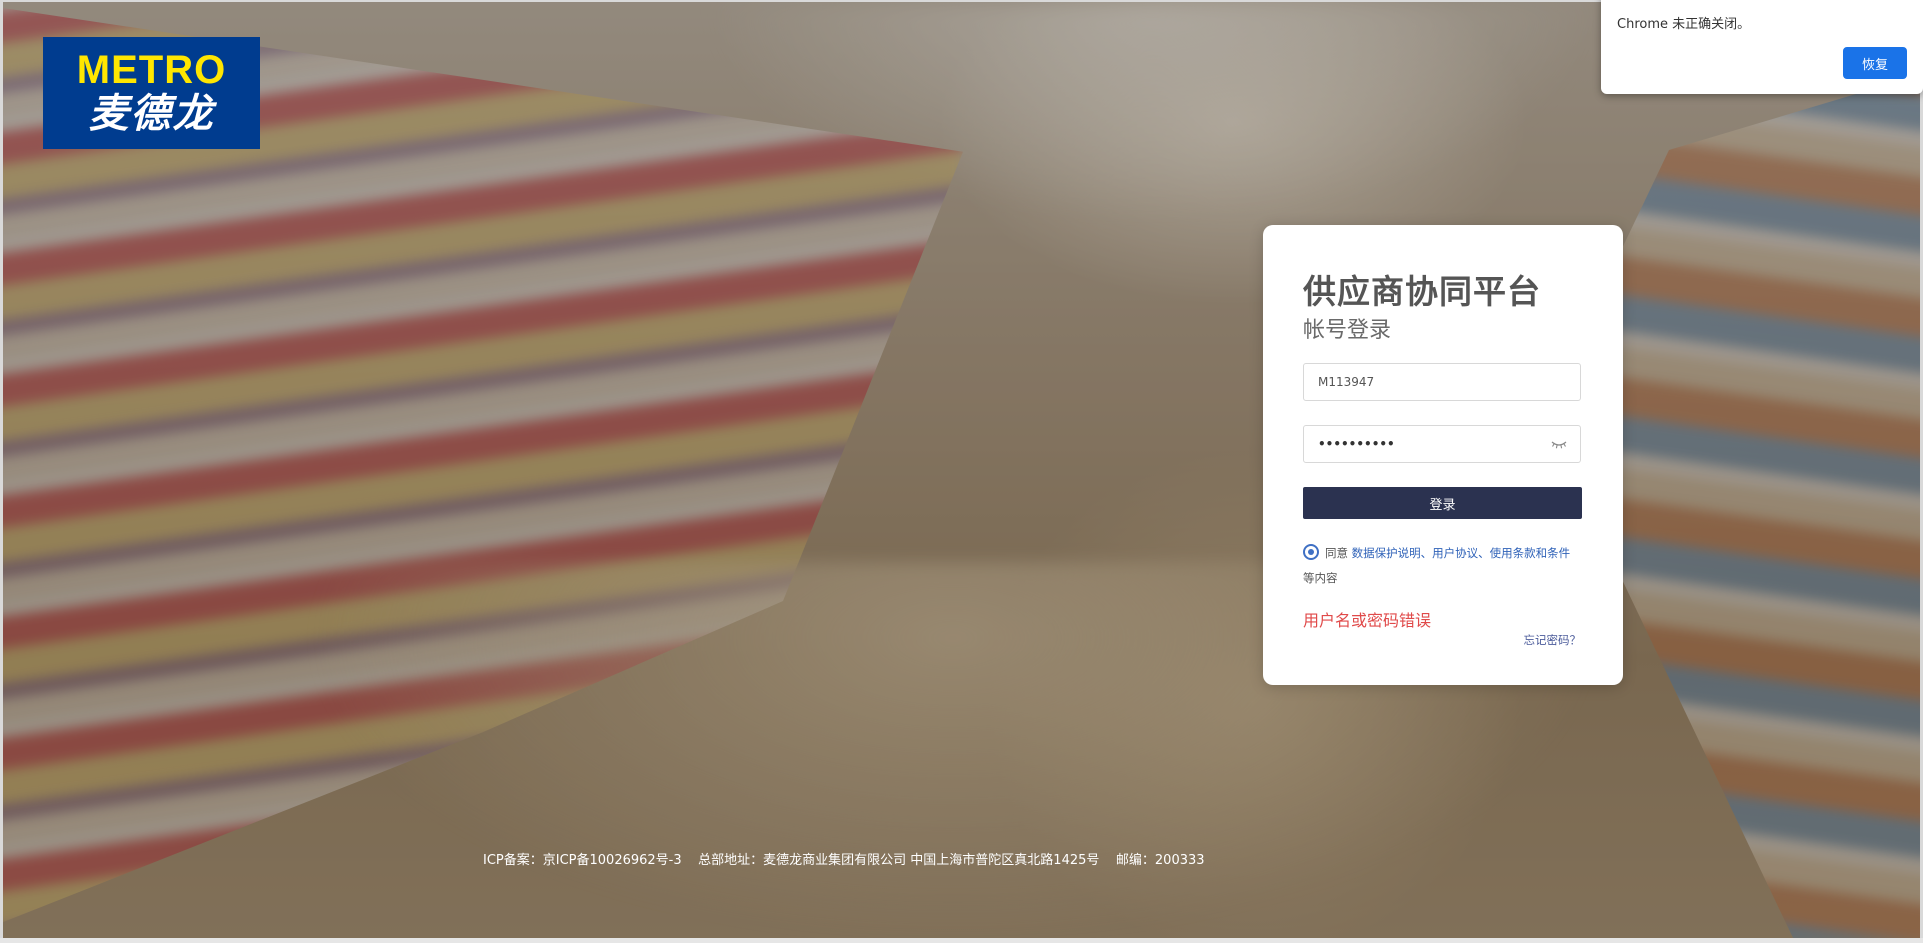  I want to click on username-input: M113947, so click(1442, 382).